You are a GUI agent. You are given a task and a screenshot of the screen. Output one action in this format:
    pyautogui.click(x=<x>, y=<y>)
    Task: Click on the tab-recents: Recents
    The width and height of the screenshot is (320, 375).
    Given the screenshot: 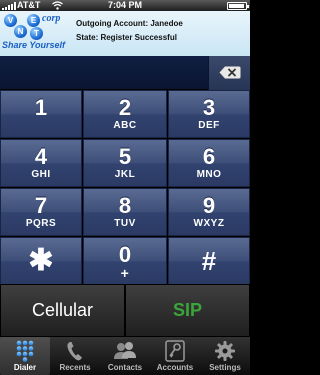 What is the action you would take?
    pyautogui.click(x=75, y=356)
    